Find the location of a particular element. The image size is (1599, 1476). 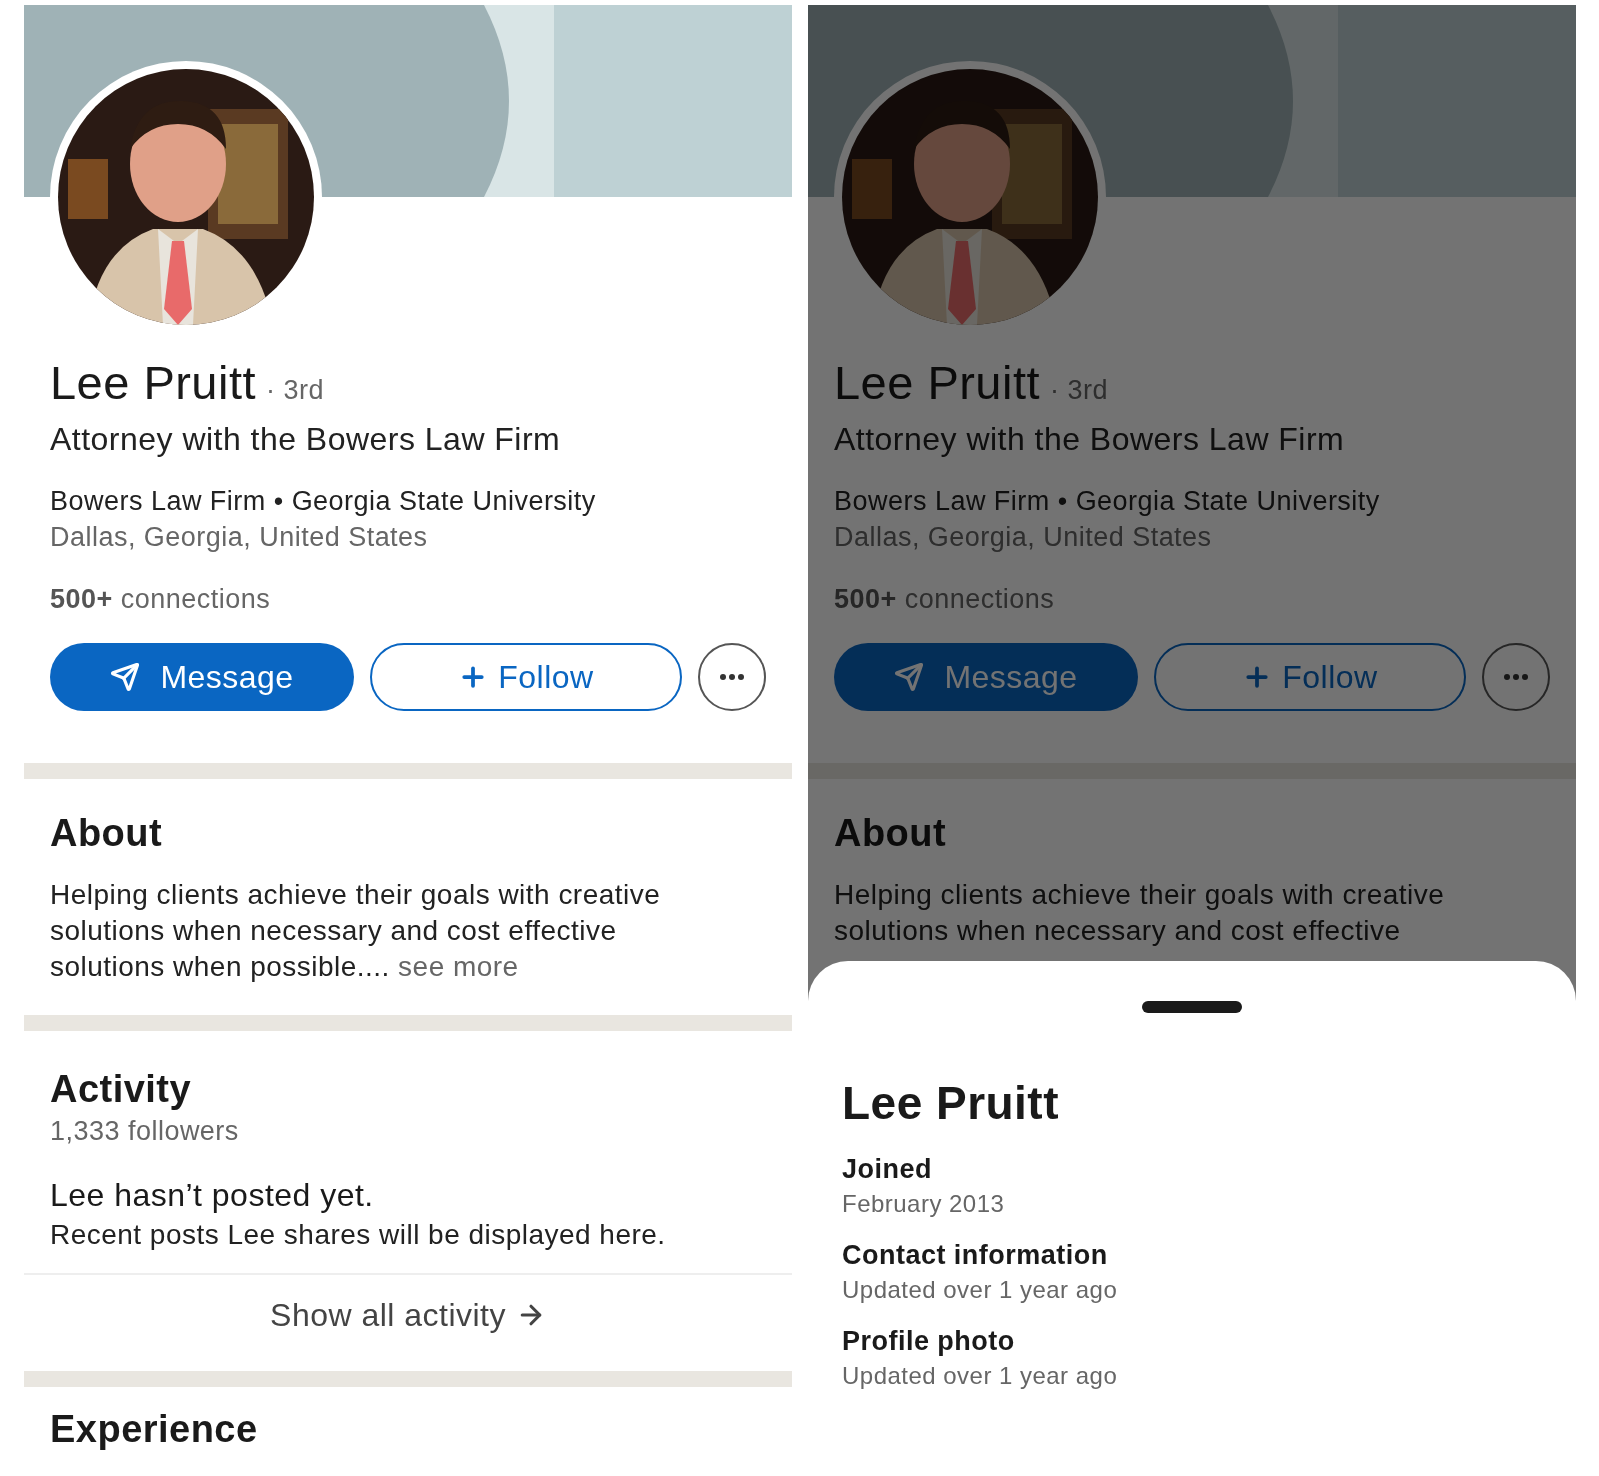

about-text: Helping clients achieve their goals with creative solutions when necessary and cost effective solutions when possible.... see more is located at coordinates (356, 931).